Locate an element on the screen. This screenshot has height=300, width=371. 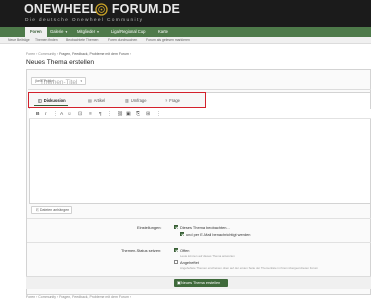
watch-thread-checkbox is located at coordinates (176, 227).